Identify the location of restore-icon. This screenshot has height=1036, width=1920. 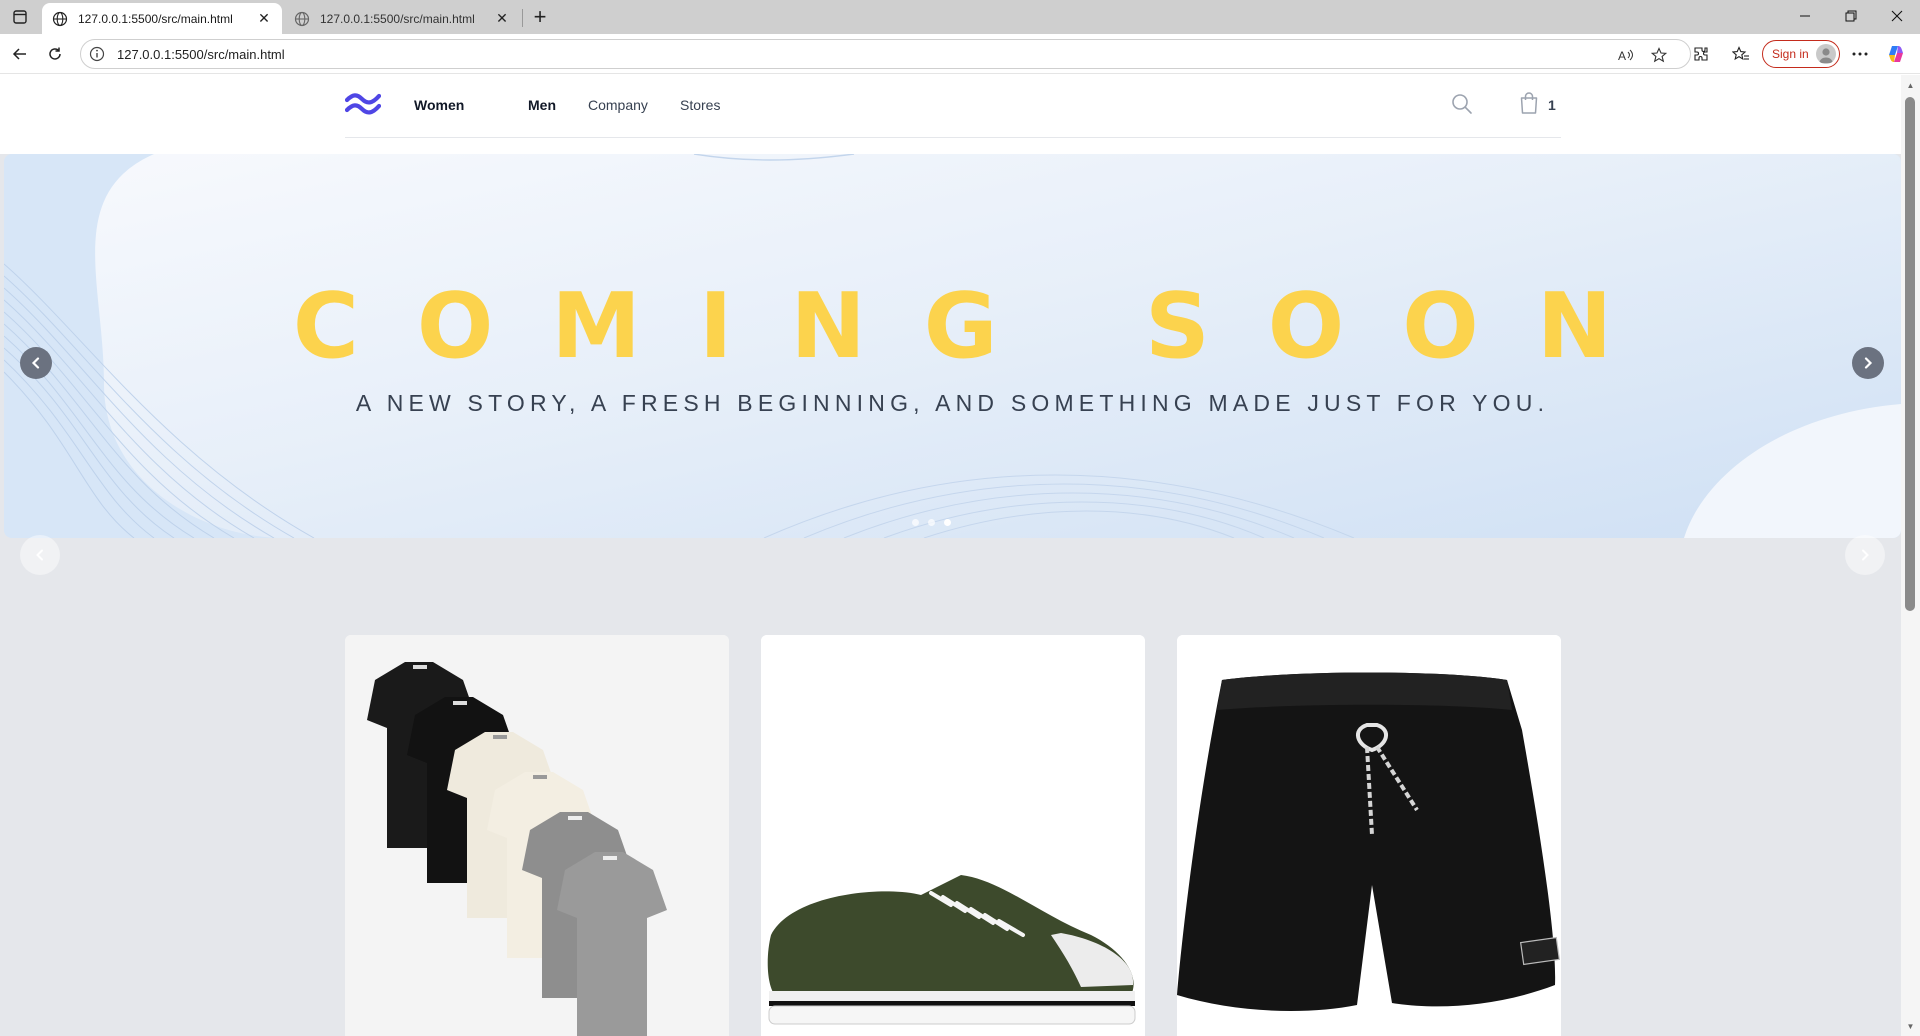
(1851, 16).